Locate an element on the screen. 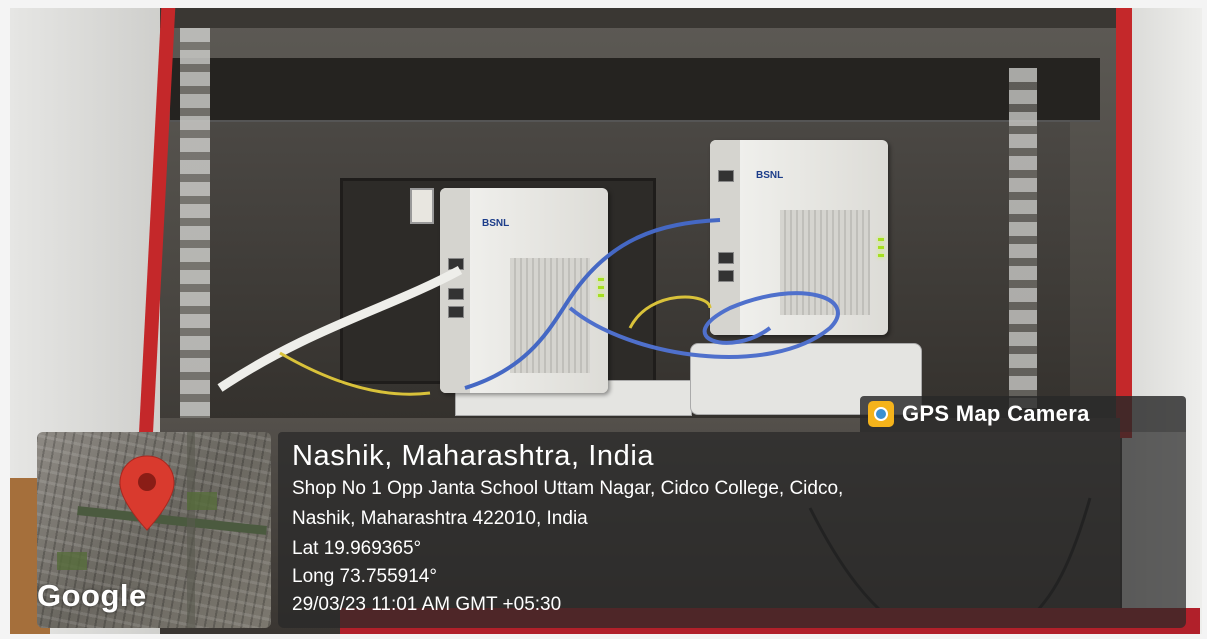  map-attribution: Google is located at coordinates (92, 595).